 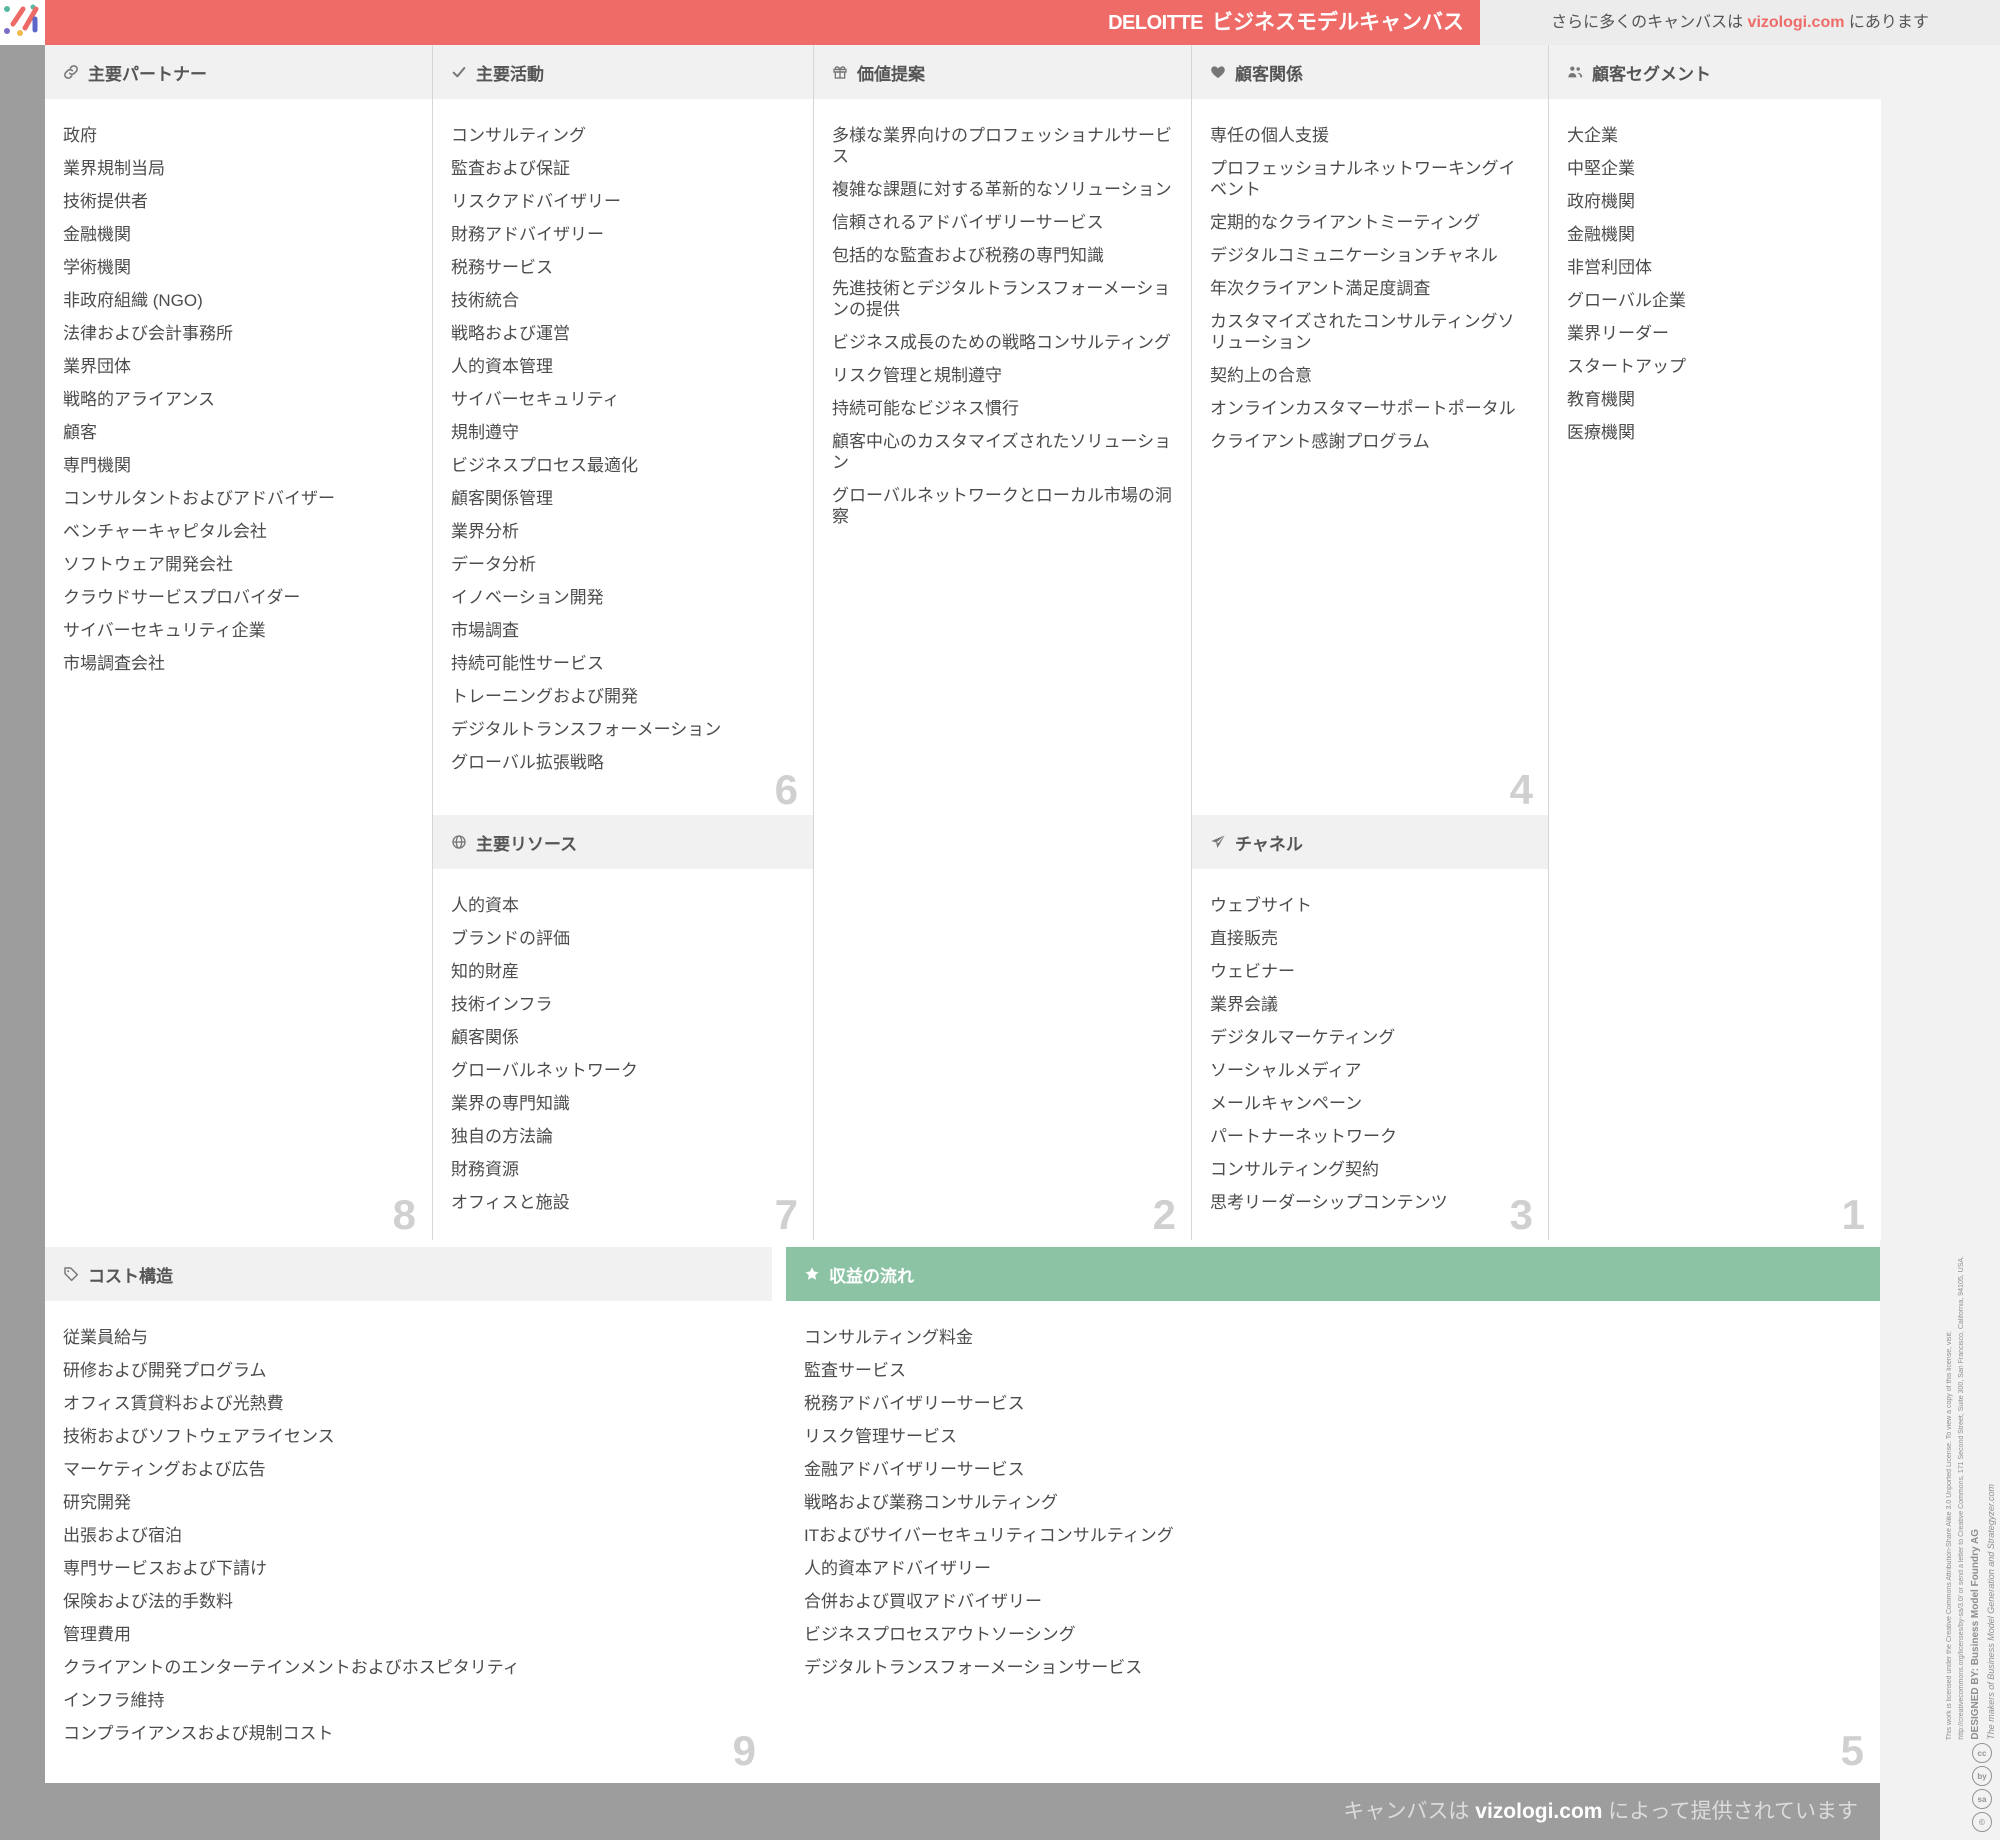 What do you see at coordinates (165, 1568) in the screenshot?
I see `list-item: 専門サービスおよび下請け` at bounding box center [165, 1568].